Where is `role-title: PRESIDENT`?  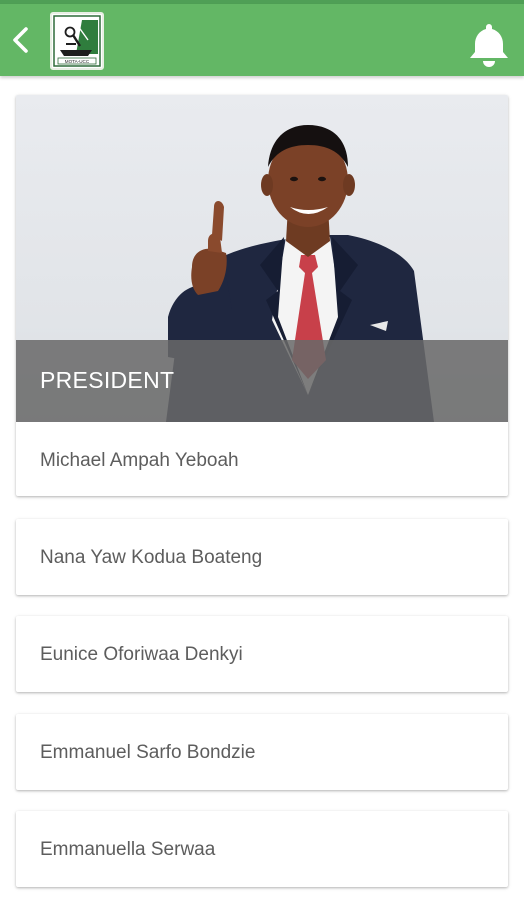 role-title: PRESIDENT is located at coordinates (107, 380).